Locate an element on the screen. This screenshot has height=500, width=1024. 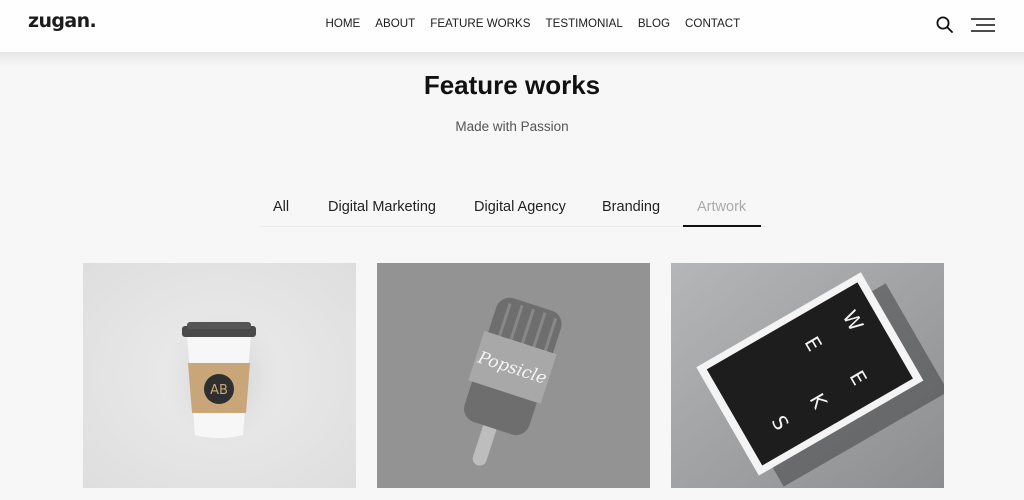
portfolio-item-popsicle: Popsicle is located at coordinates (513, 375).